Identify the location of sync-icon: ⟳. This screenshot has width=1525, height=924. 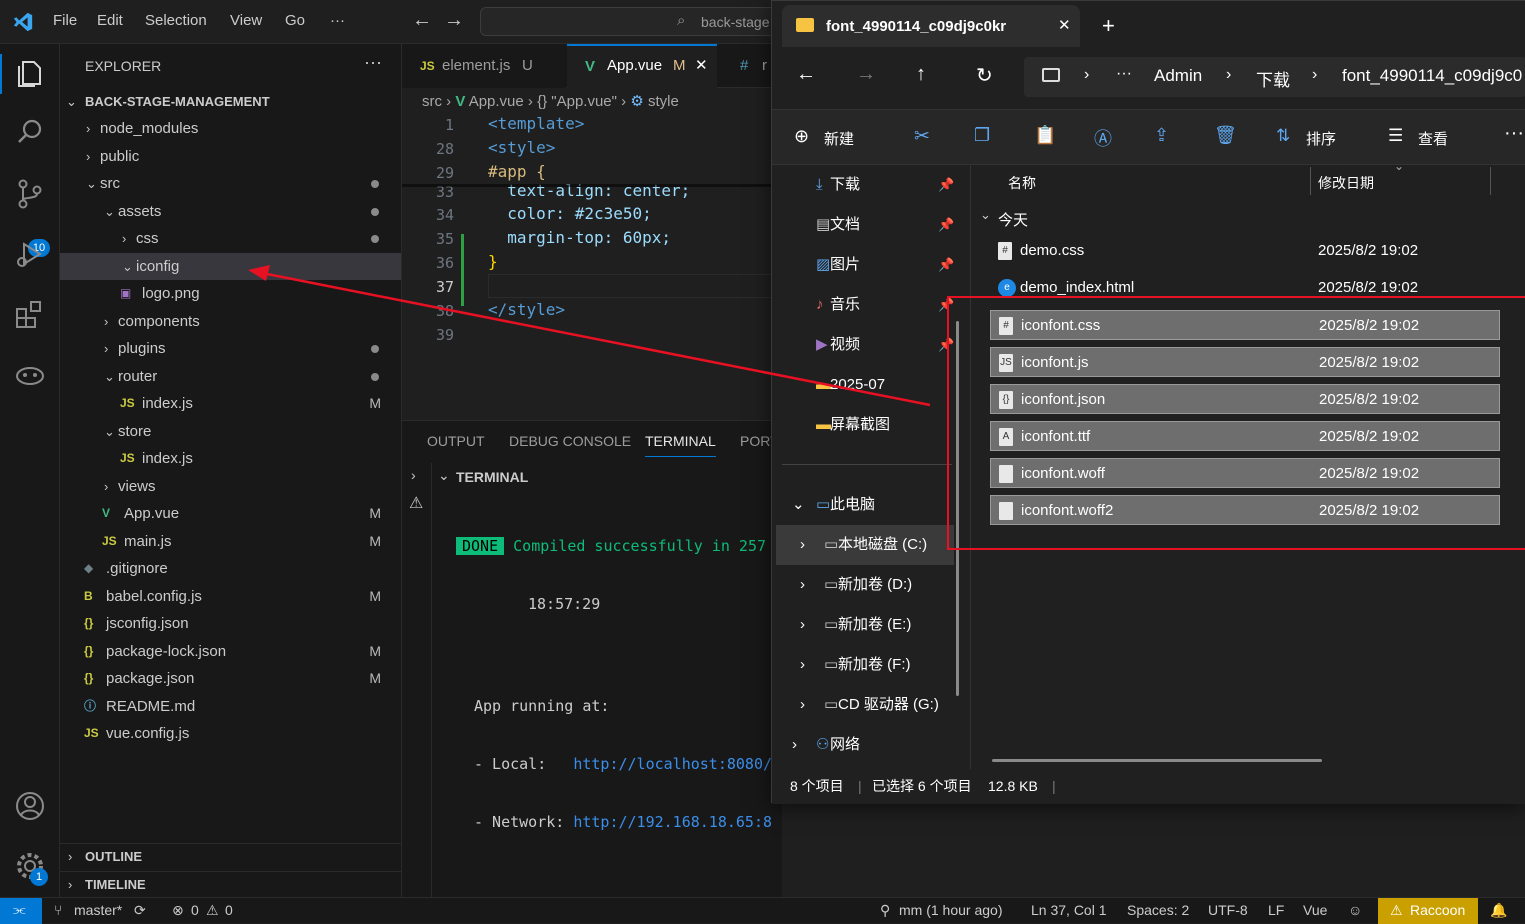
(140, 910).